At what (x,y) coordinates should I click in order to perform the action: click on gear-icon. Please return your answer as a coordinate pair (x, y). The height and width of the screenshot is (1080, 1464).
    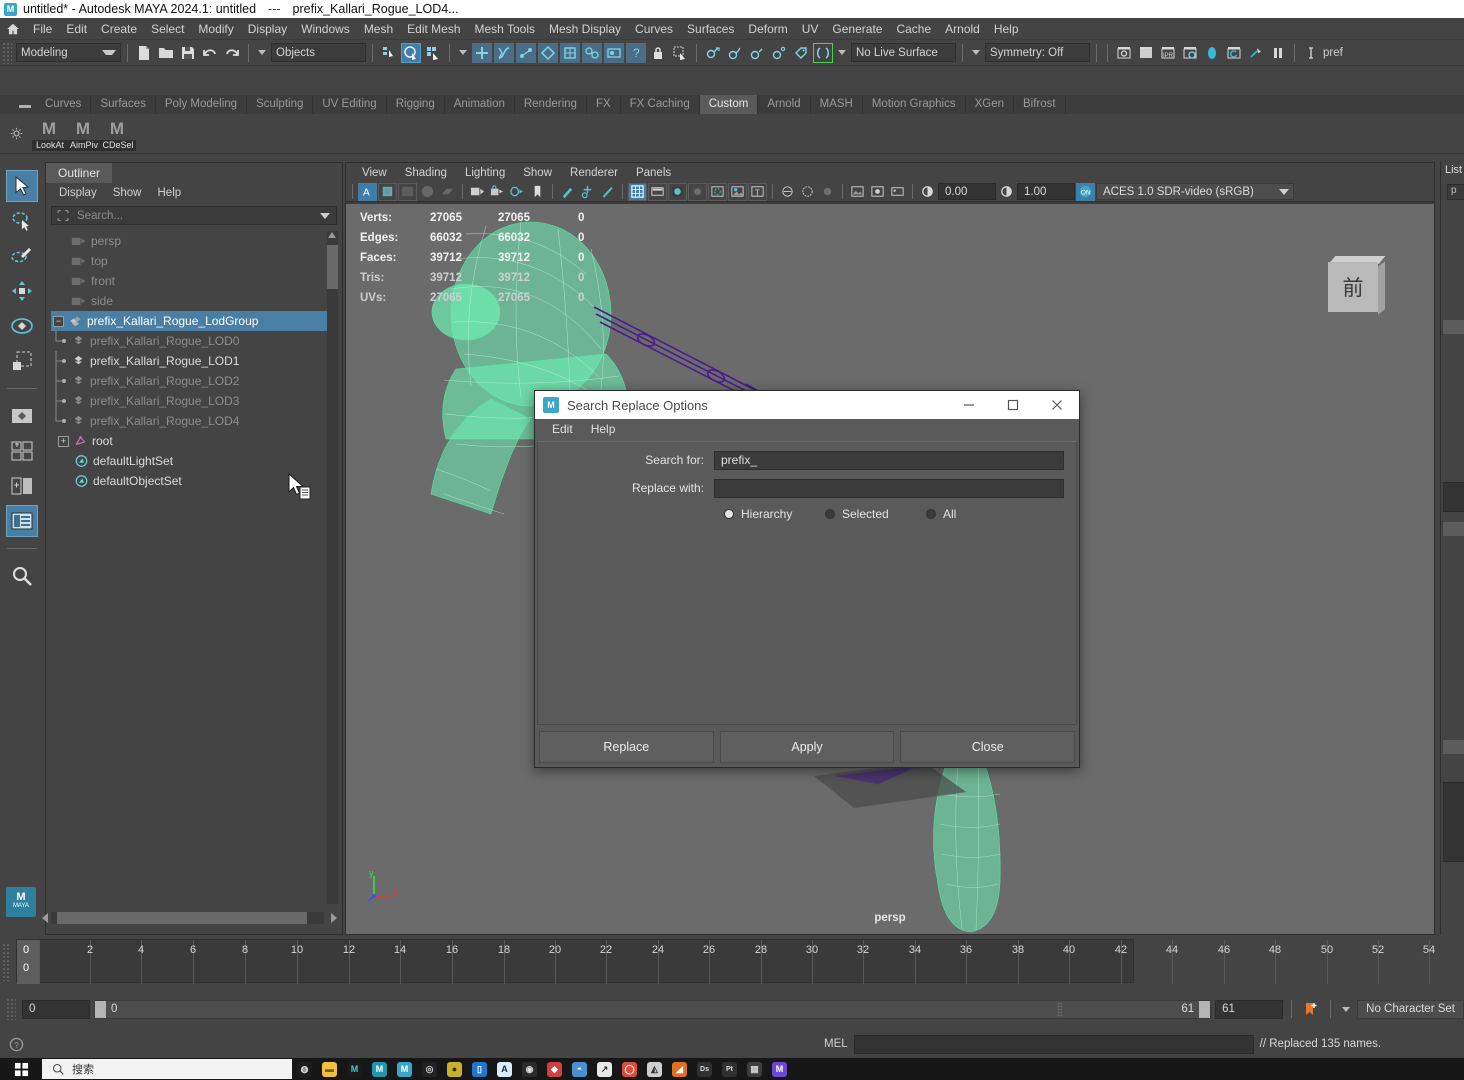
    Looking at the image, I should click on (16, 133).